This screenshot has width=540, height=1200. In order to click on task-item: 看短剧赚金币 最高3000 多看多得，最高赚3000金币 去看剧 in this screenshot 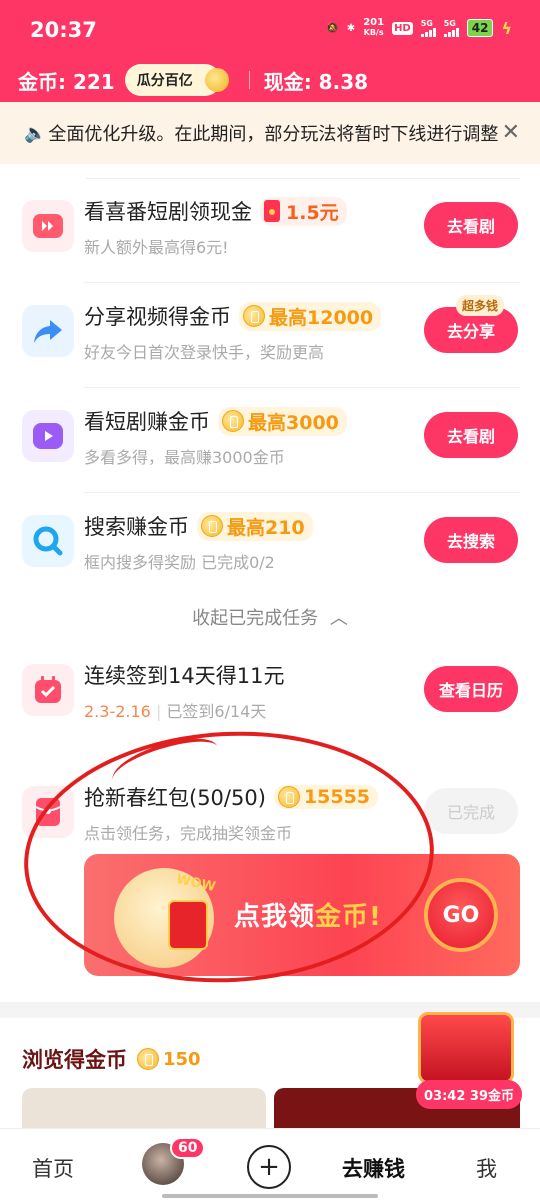, I will do `click(270, 440)`.